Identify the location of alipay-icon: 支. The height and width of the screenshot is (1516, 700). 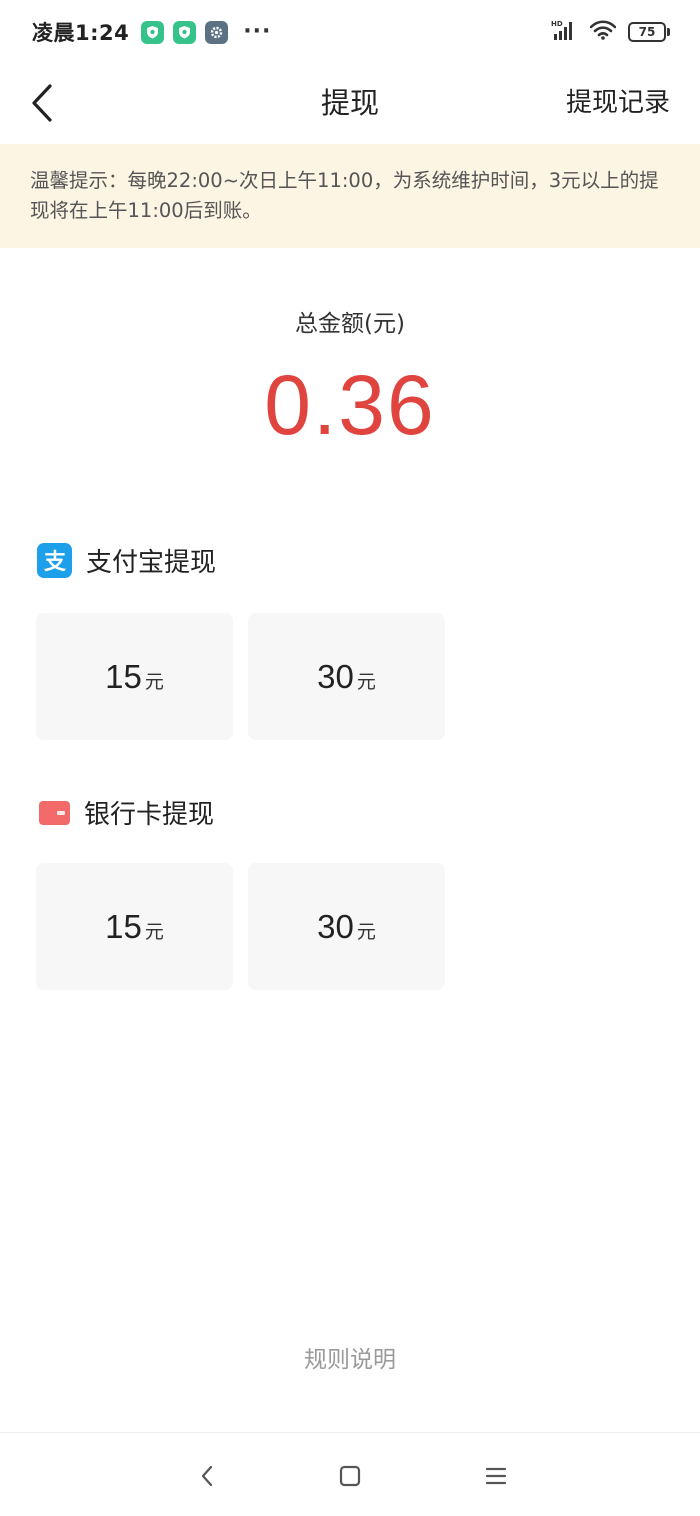
(54, 560).